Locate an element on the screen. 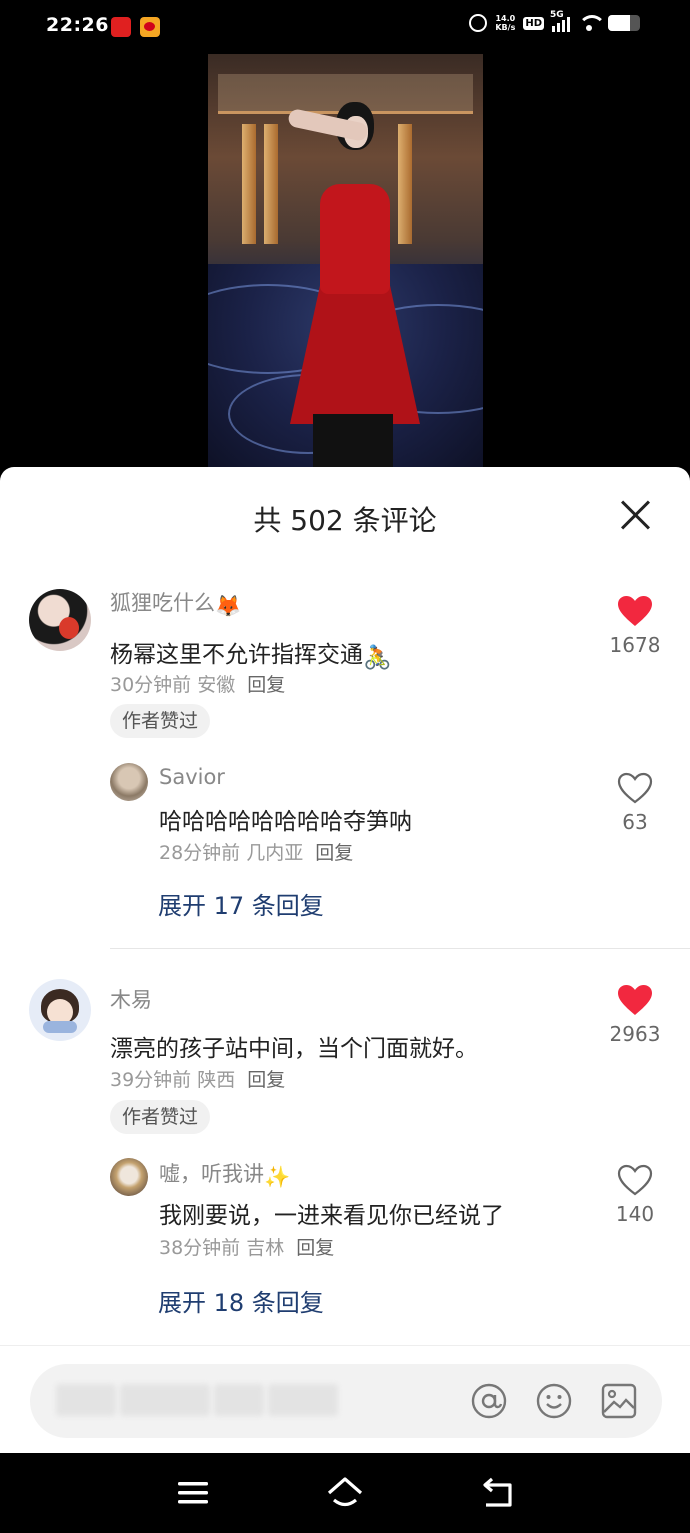 The height and width of the screenshot is (1533, 690). like-button: 2963 is located at coordinates (635, 1015).